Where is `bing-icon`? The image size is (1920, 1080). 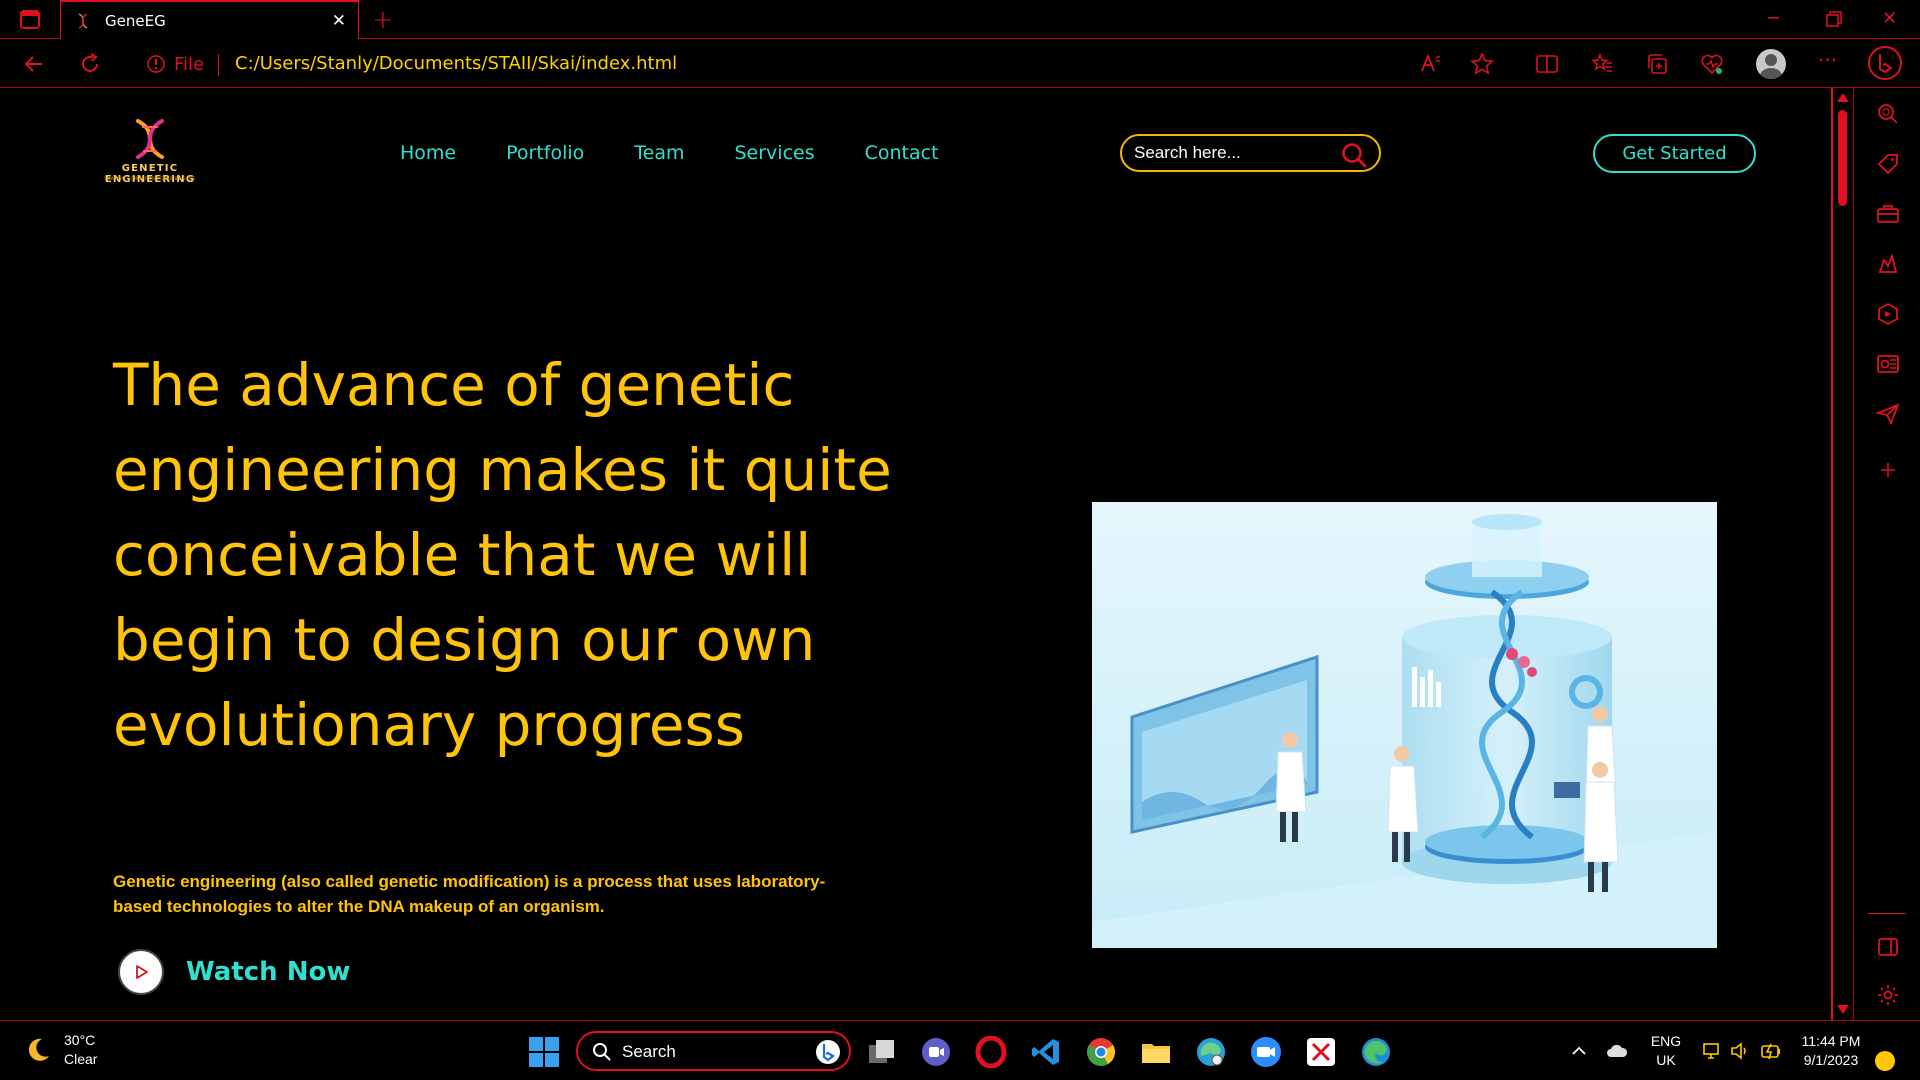 bing-icon is located at coordinates (828, 1052).